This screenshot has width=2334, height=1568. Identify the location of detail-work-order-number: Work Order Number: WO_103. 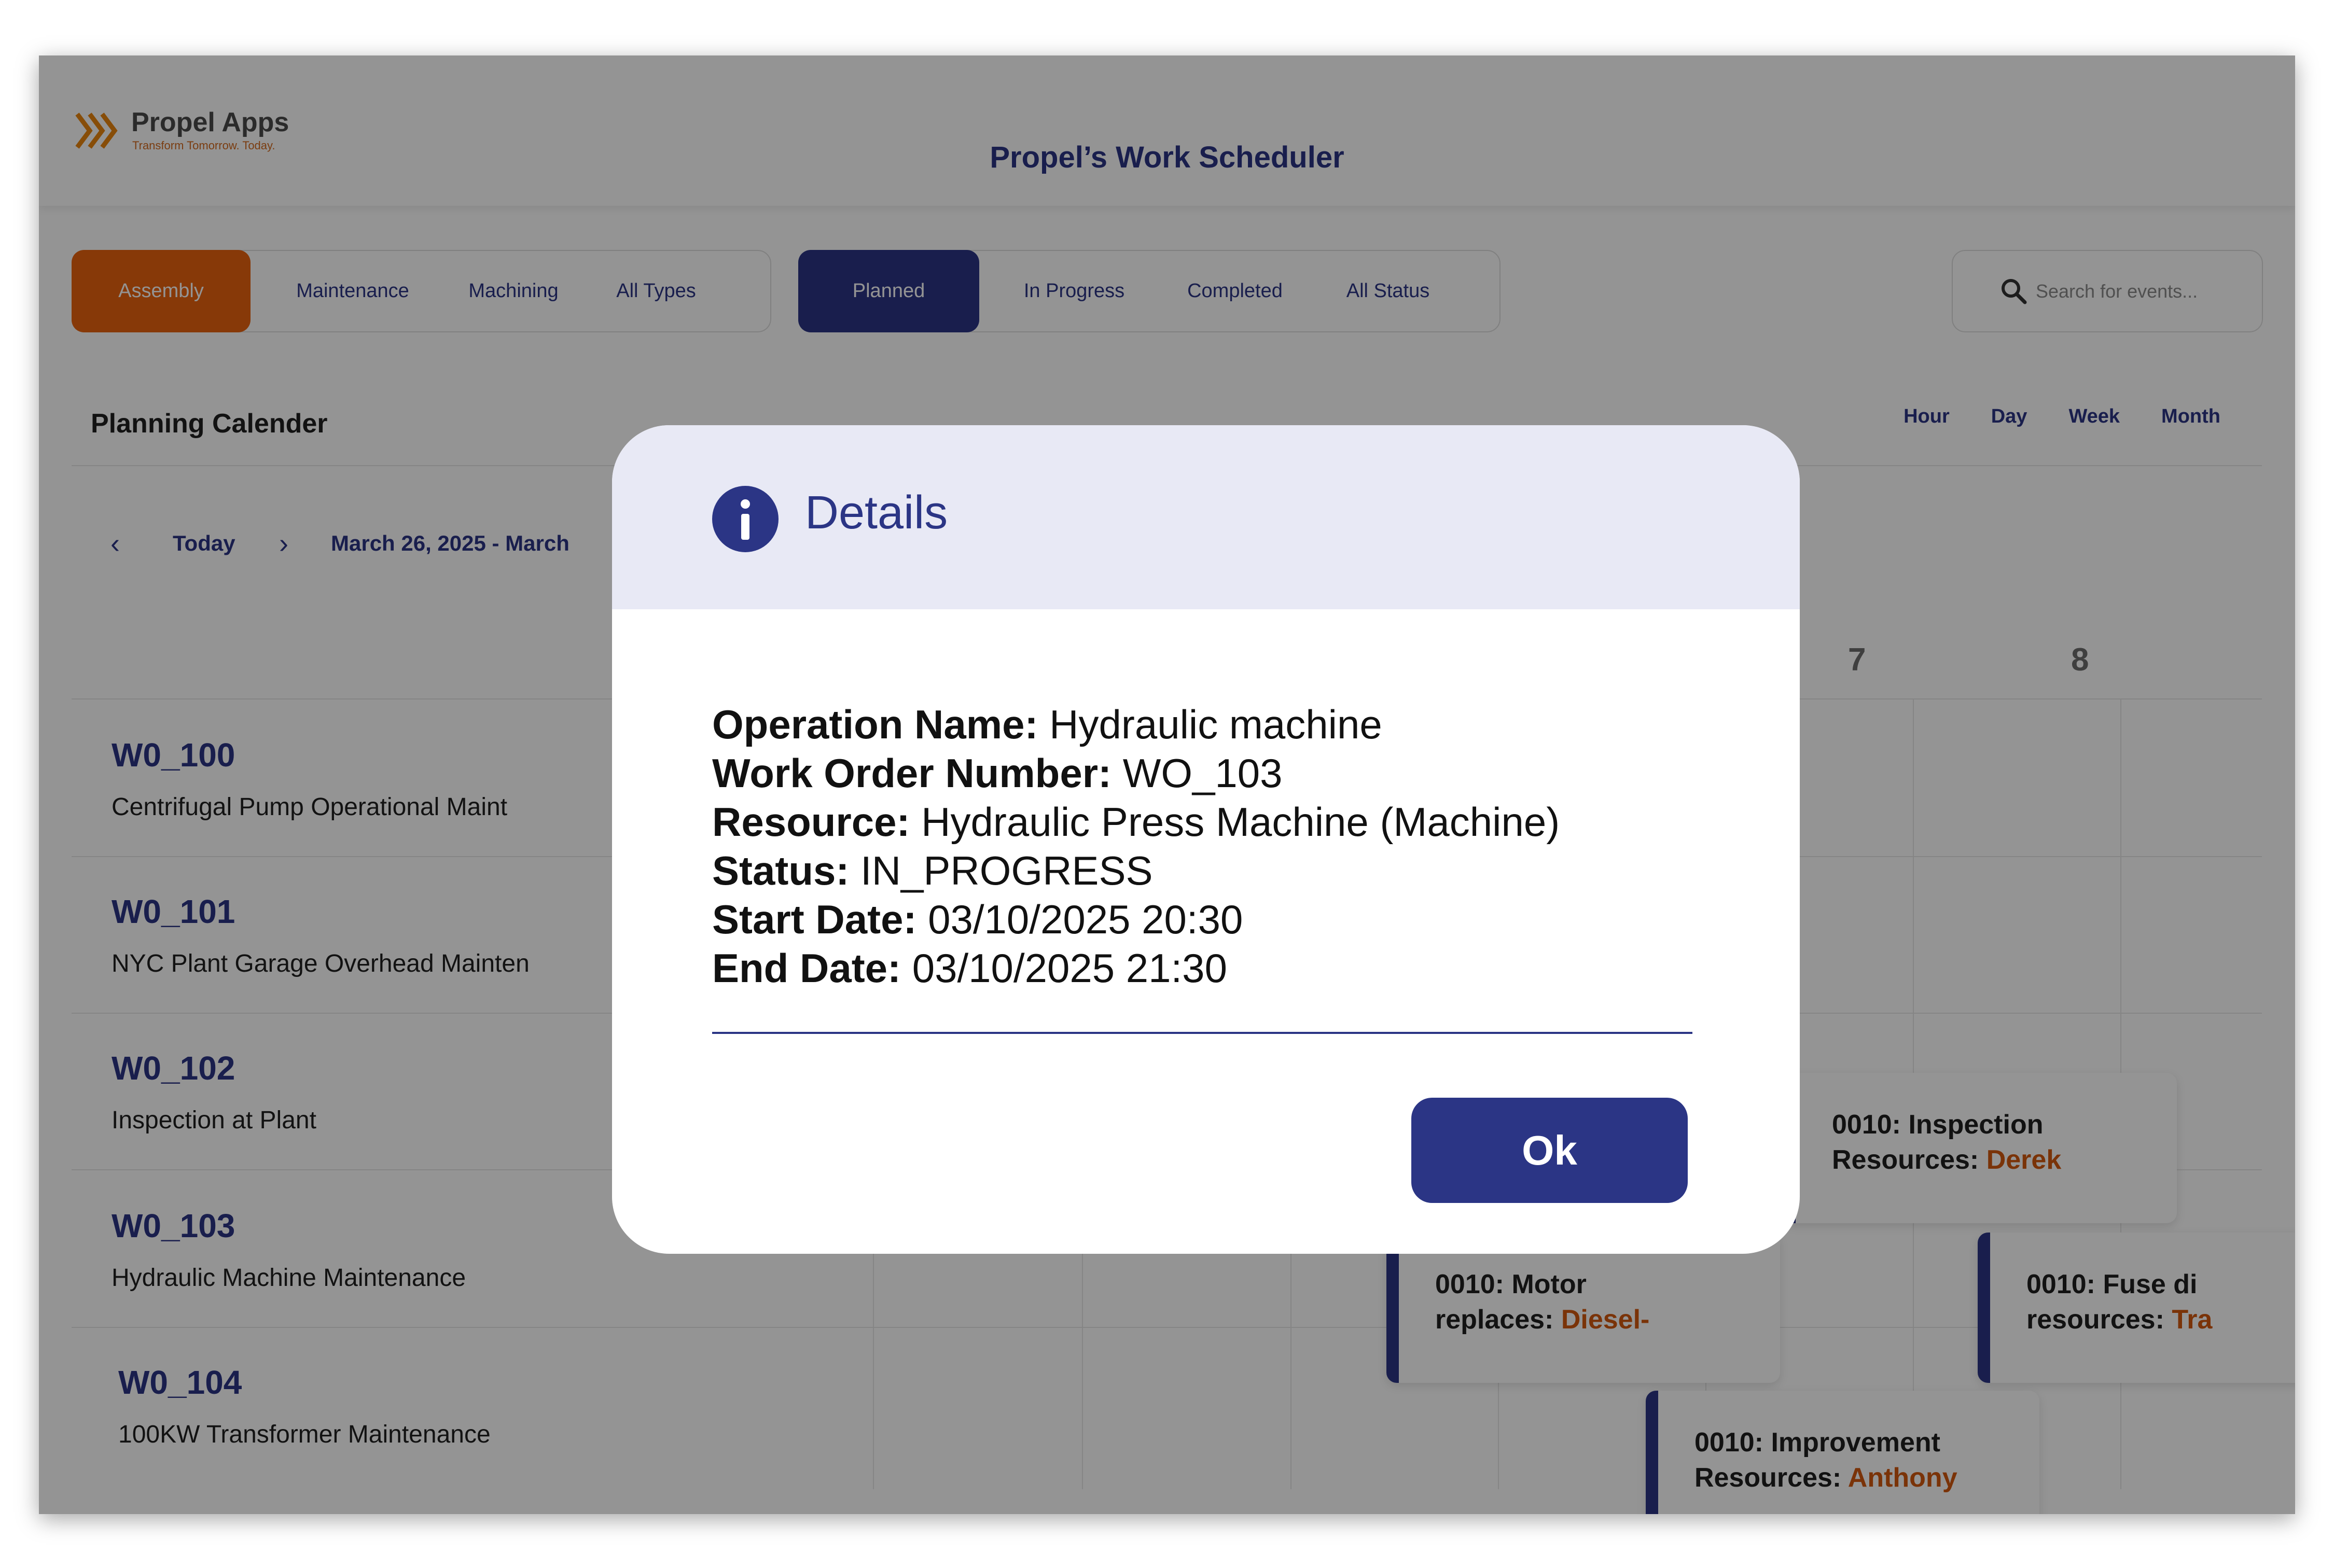
(998, 773).